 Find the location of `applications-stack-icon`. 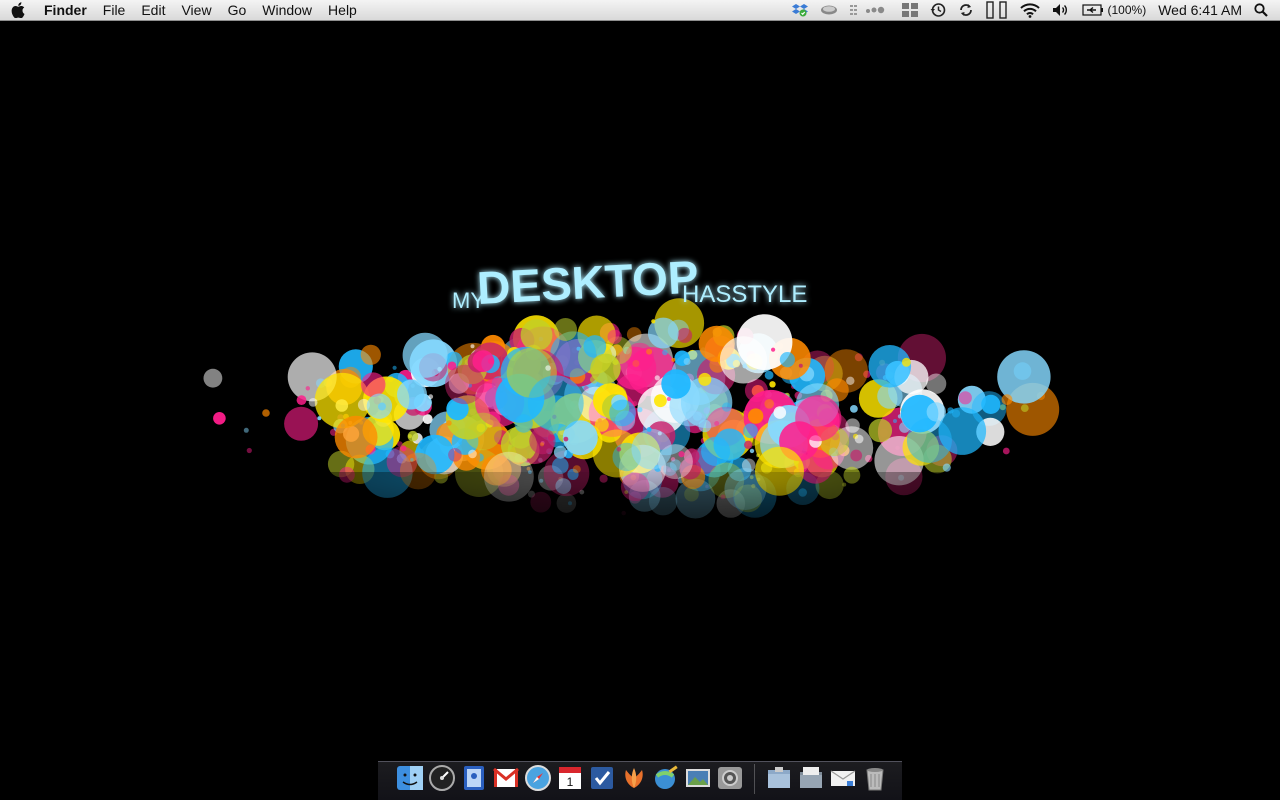

applications-stack-icon is located at coordinates (779, 778).